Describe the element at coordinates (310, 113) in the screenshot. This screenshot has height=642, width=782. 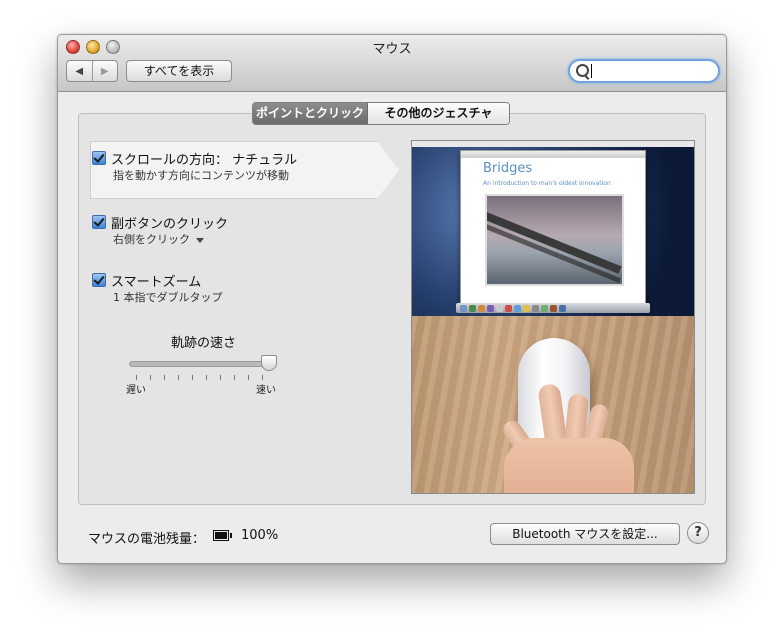
I see `tab-point-and-click: ポイントとクリック` at that location.